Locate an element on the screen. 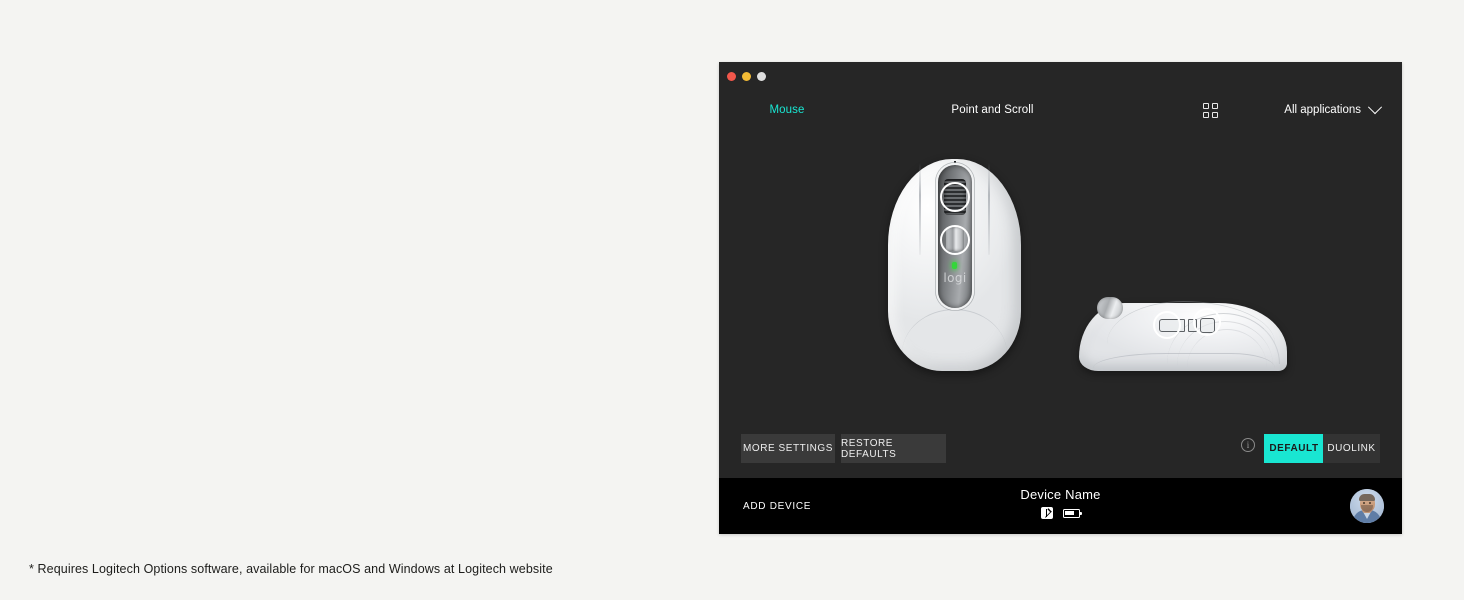 The image size is (1464, 600). mouse-side-thumbwheel is located at coordinates (1110, 308).